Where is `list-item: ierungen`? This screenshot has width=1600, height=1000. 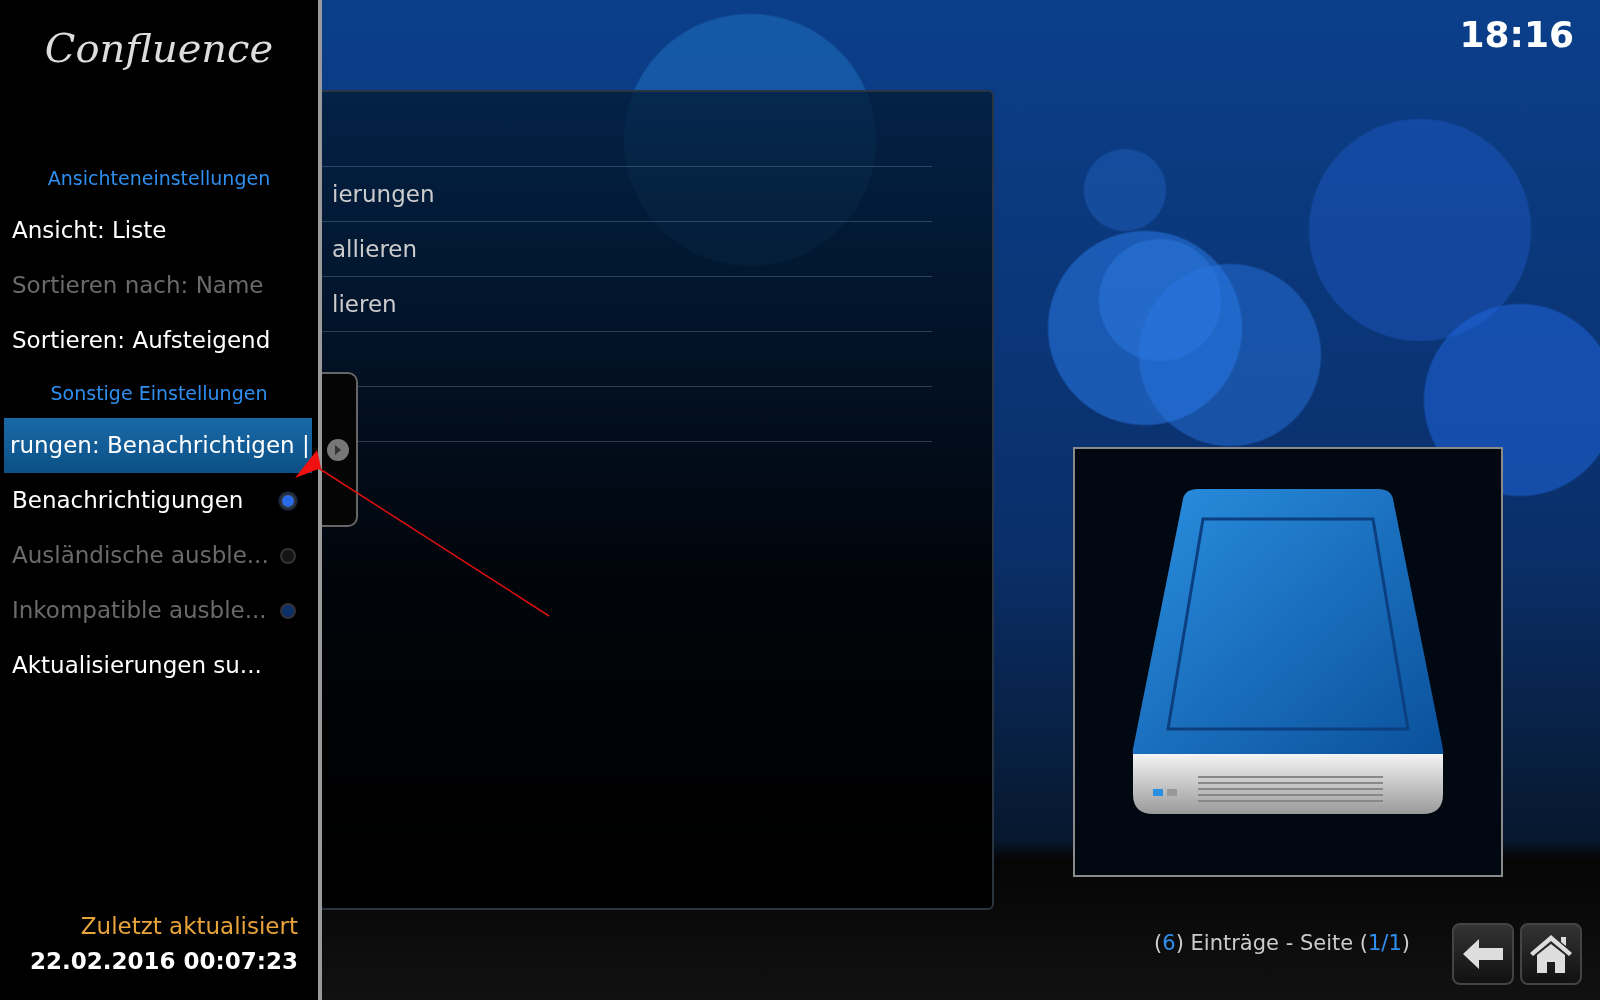
list-item: ierungen is located at coordinates (383, 194).